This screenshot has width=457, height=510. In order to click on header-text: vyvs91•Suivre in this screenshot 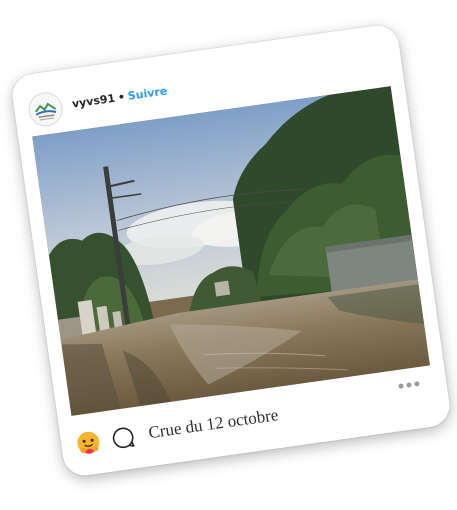, I will do `click(119, 97)`.